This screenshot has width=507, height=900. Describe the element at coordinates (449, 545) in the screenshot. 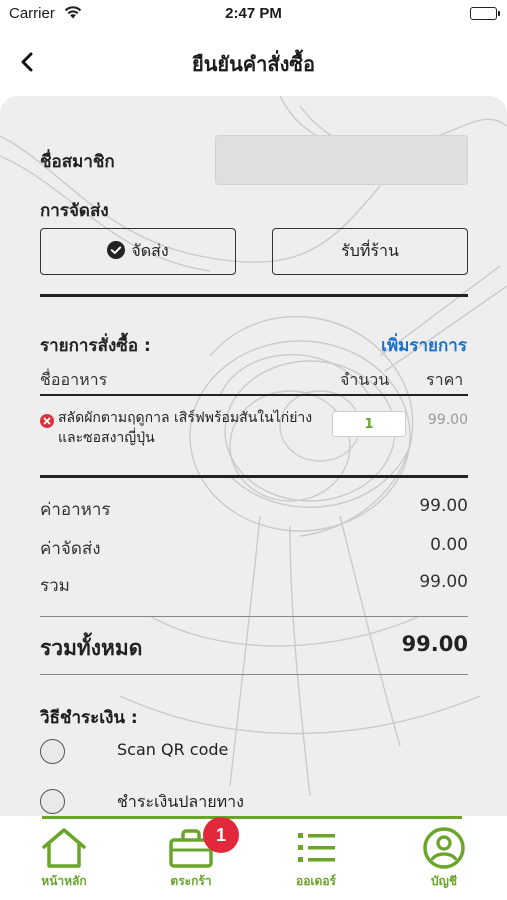

I see `shipping-cost-value: 0.00` at that location.